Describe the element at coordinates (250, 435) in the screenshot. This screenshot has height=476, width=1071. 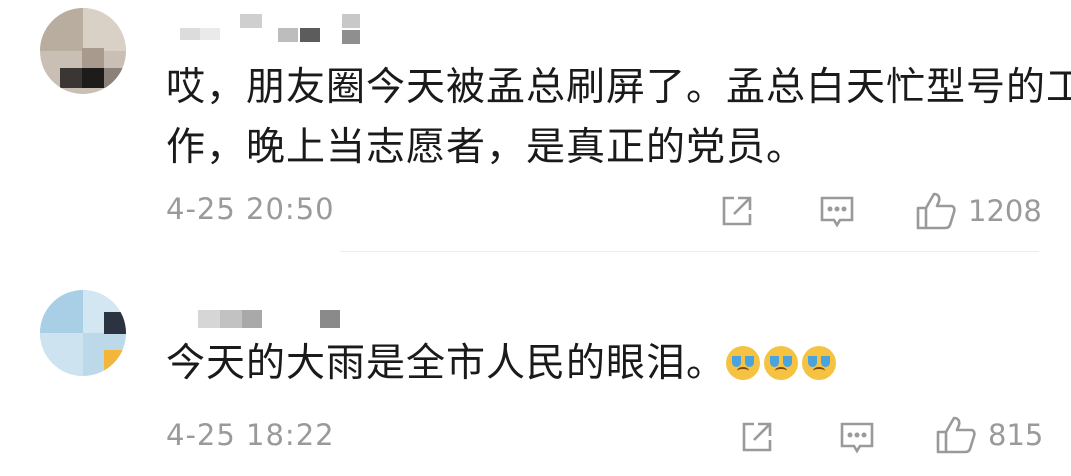
I see `comment-timestamp: 4-25 18:22` at that location.